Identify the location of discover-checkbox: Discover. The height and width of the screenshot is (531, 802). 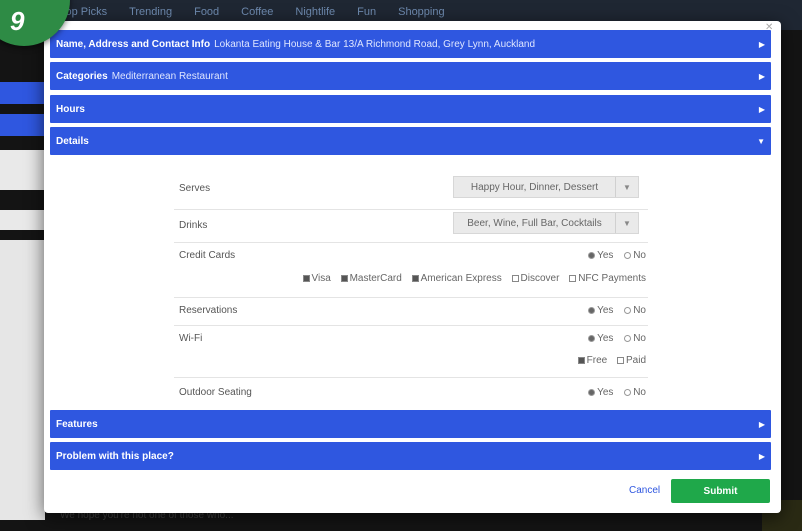
(535, 278).